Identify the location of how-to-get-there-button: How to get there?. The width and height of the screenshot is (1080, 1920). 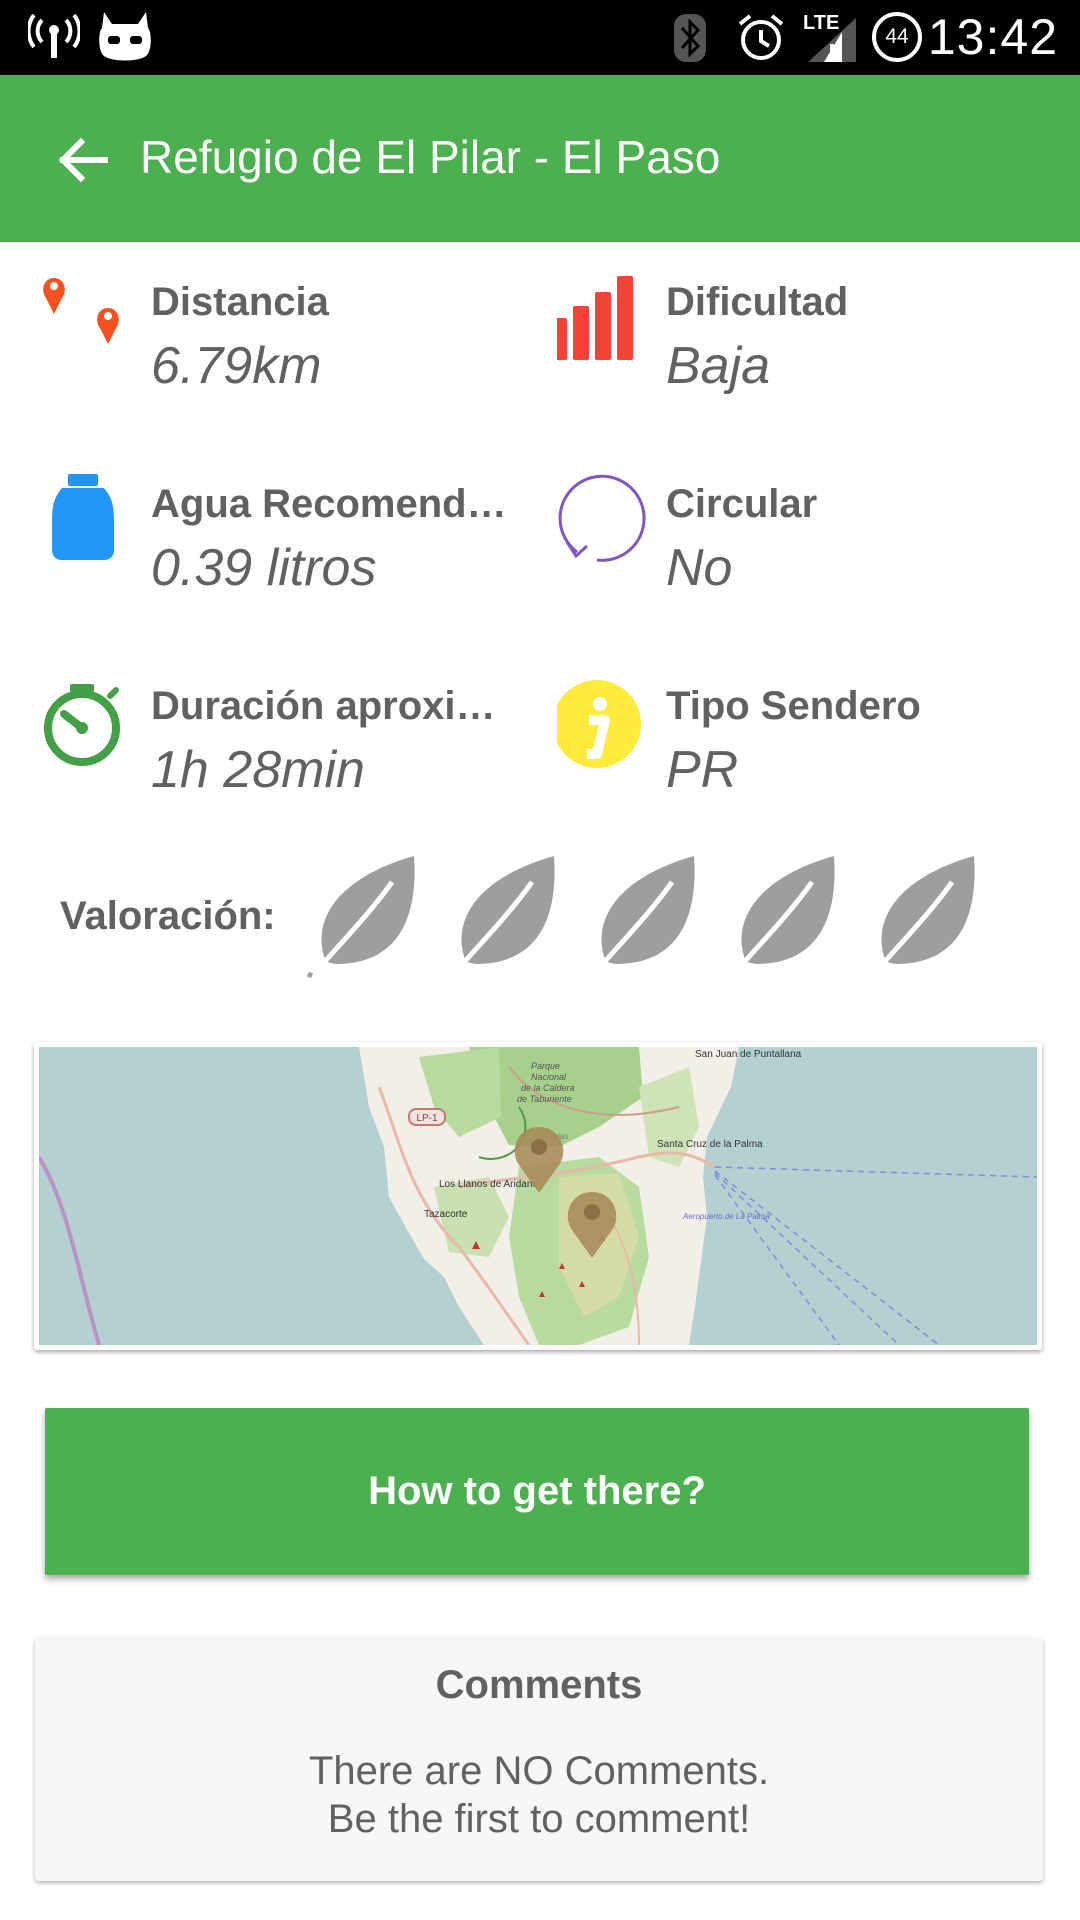
(537, 1491).